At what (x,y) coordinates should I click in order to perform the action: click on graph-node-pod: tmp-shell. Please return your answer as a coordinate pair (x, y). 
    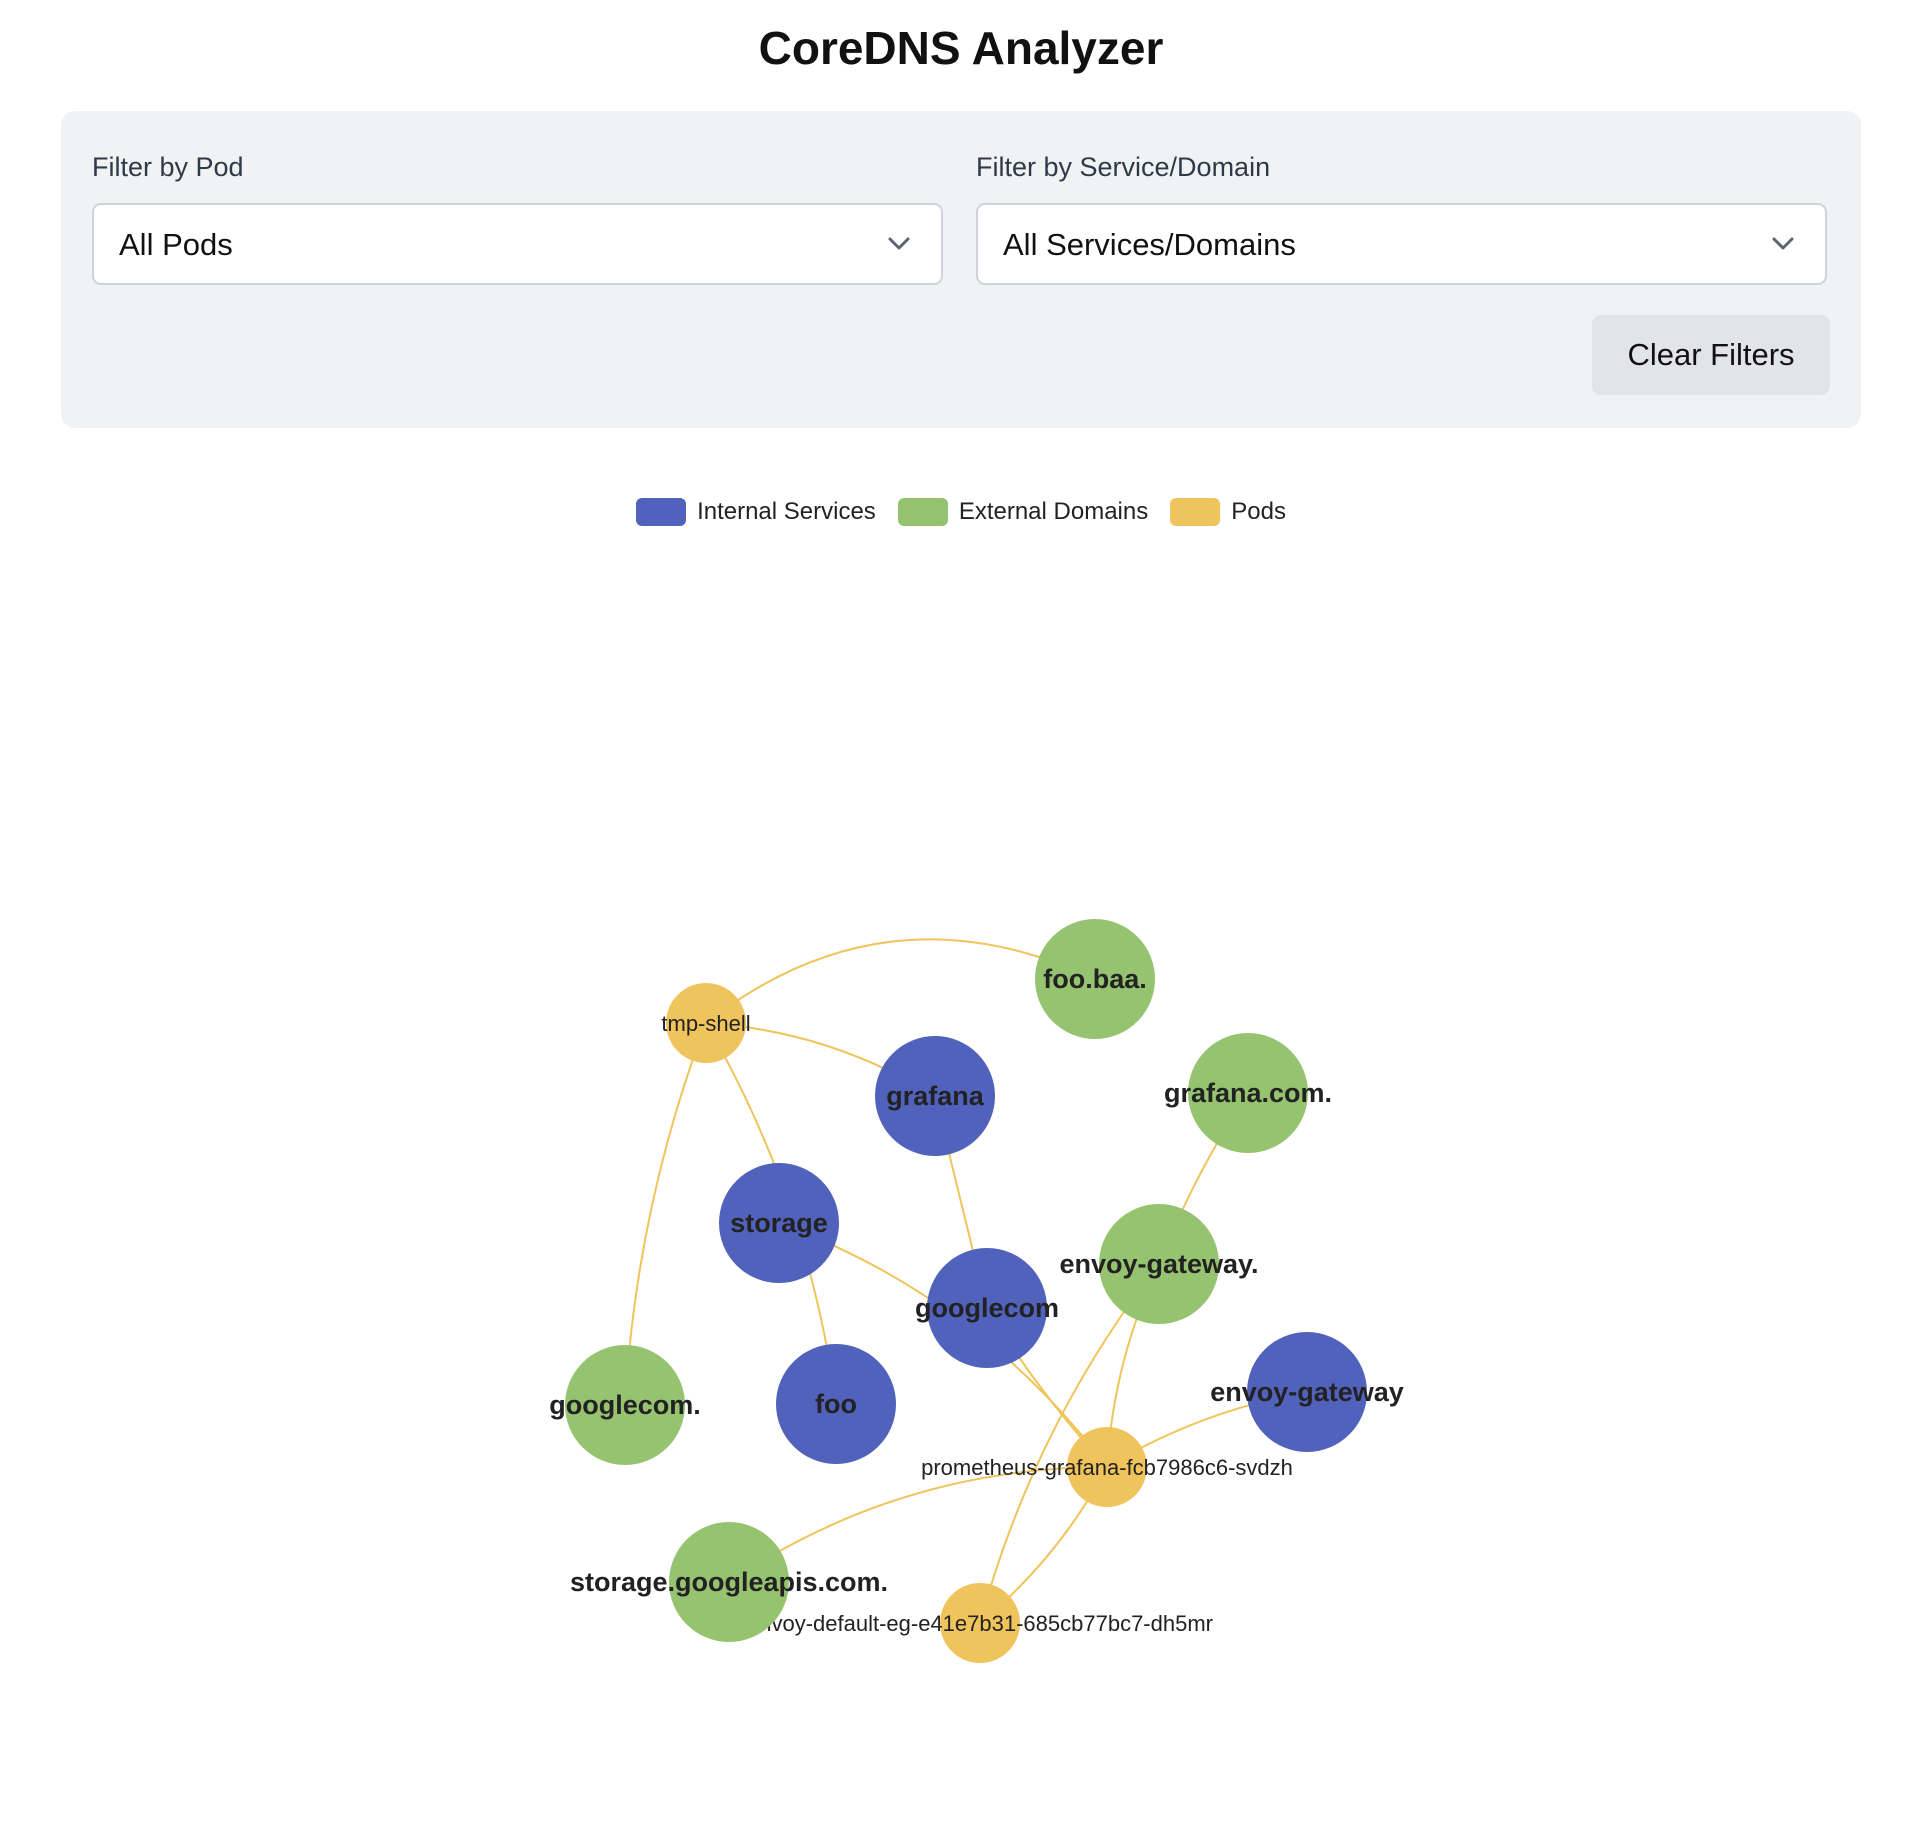
    Looking at the image, I should click on (706, 1023).